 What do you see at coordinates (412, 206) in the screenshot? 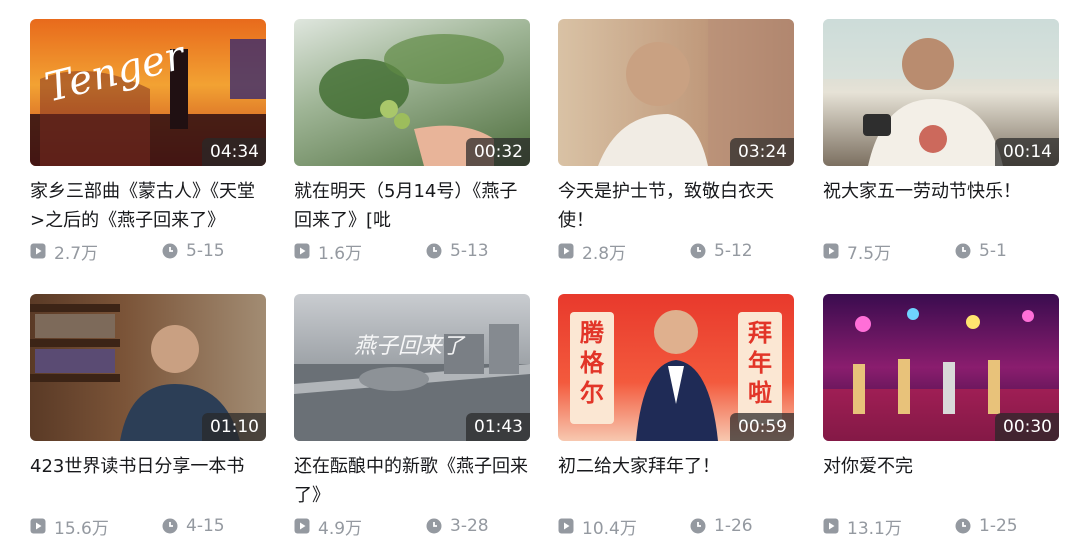
I see `video-title: 就在明天（5月14号）《燕子回来了》[吡` at bounding box center [412, 206].